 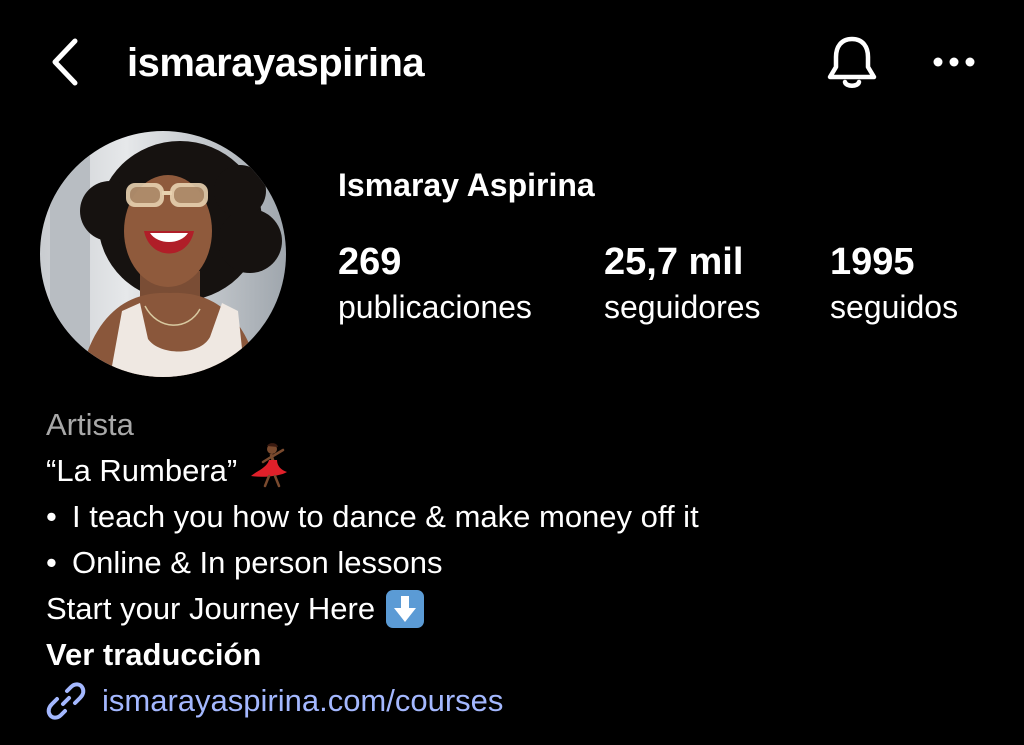 I want to click on bio-line-3: • Online & In person lessons, so click(x=526, y=563).